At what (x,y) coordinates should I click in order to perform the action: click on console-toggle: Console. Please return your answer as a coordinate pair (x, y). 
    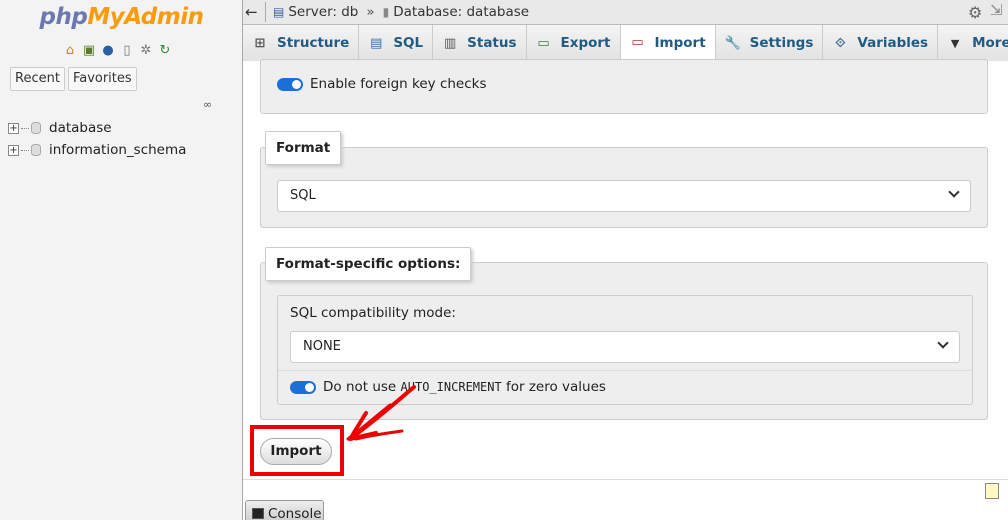
    Looking at the image, I should click on (284, 510).